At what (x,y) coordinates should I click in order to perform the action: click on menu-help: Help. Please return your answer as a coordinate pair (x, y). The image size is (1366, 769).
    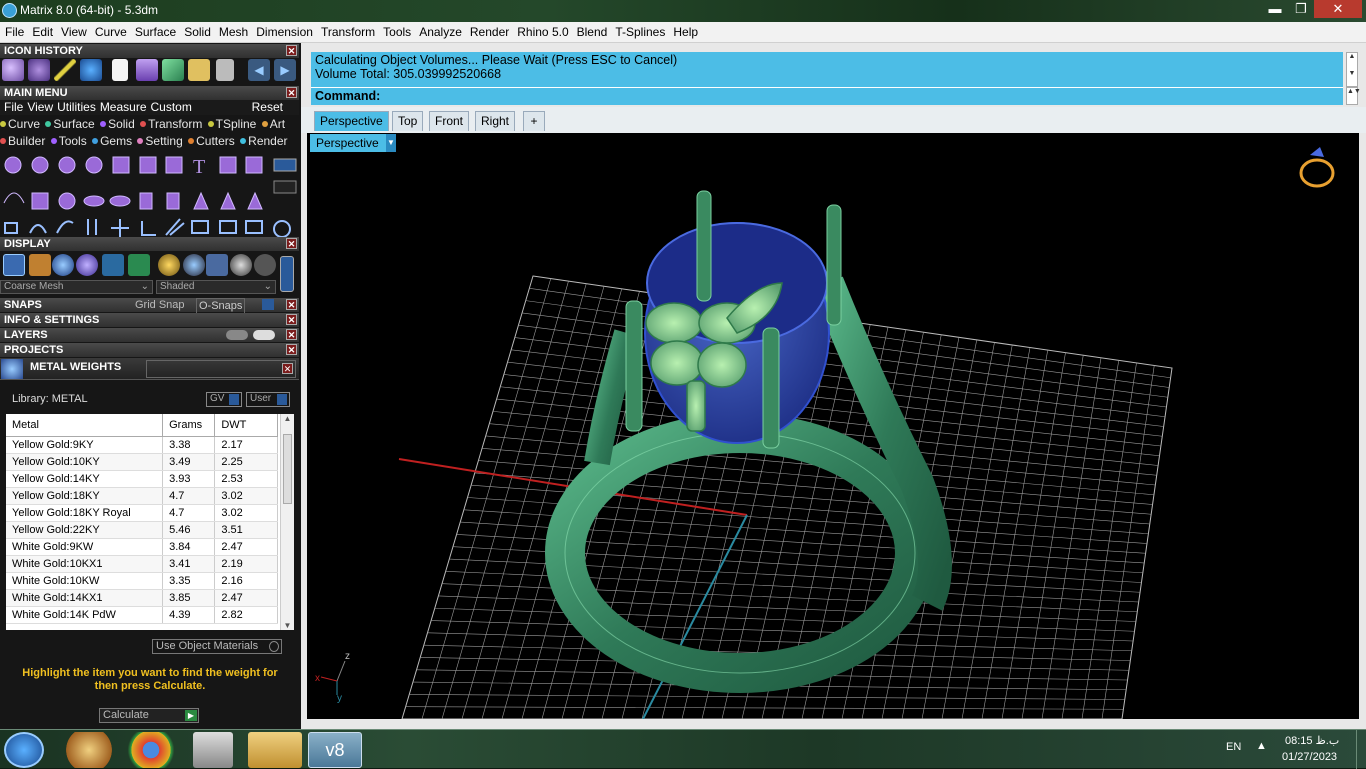
    Looking at the image, I should click on (684, 30).